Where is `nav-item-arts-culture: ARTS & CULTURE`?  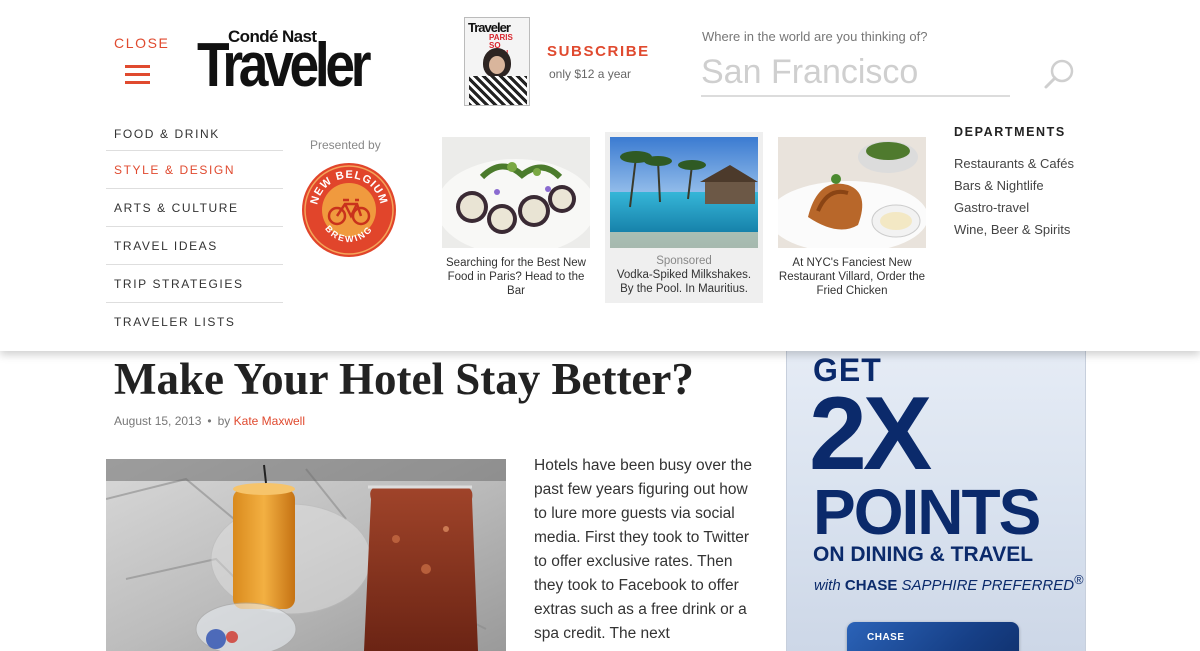 nav-item-arts-culture: ARTS & CULTURE is located at coordinates (194, 208).